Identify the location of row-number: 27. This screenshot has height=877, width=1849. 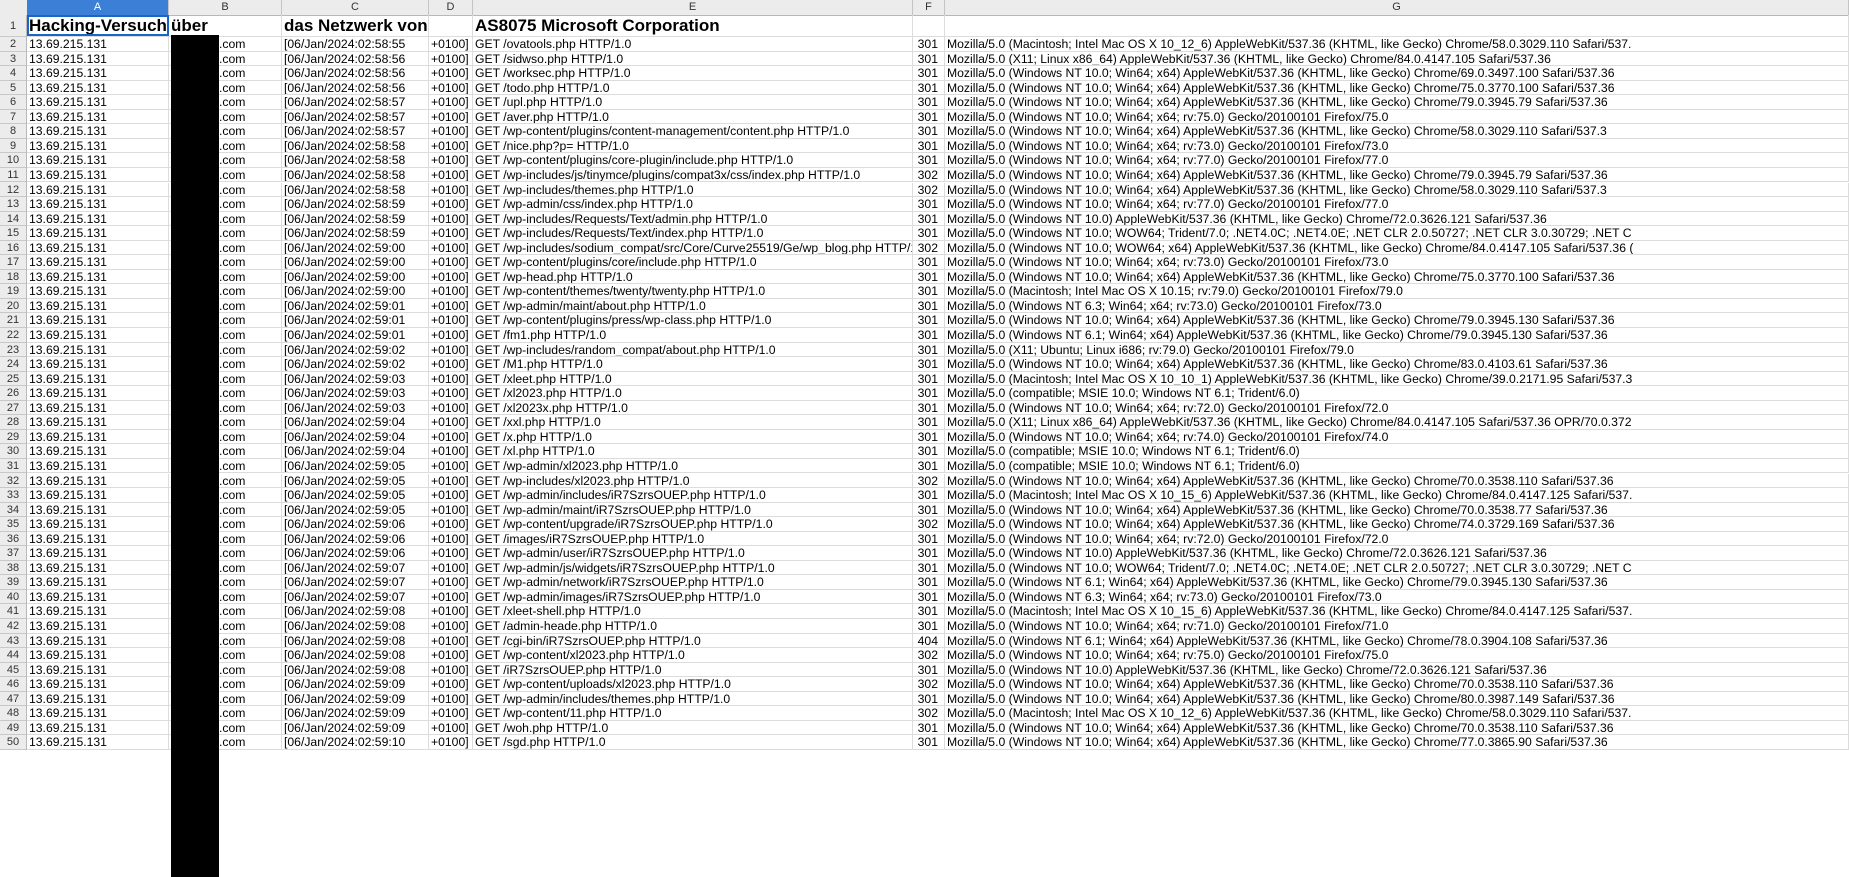
(13, 408).